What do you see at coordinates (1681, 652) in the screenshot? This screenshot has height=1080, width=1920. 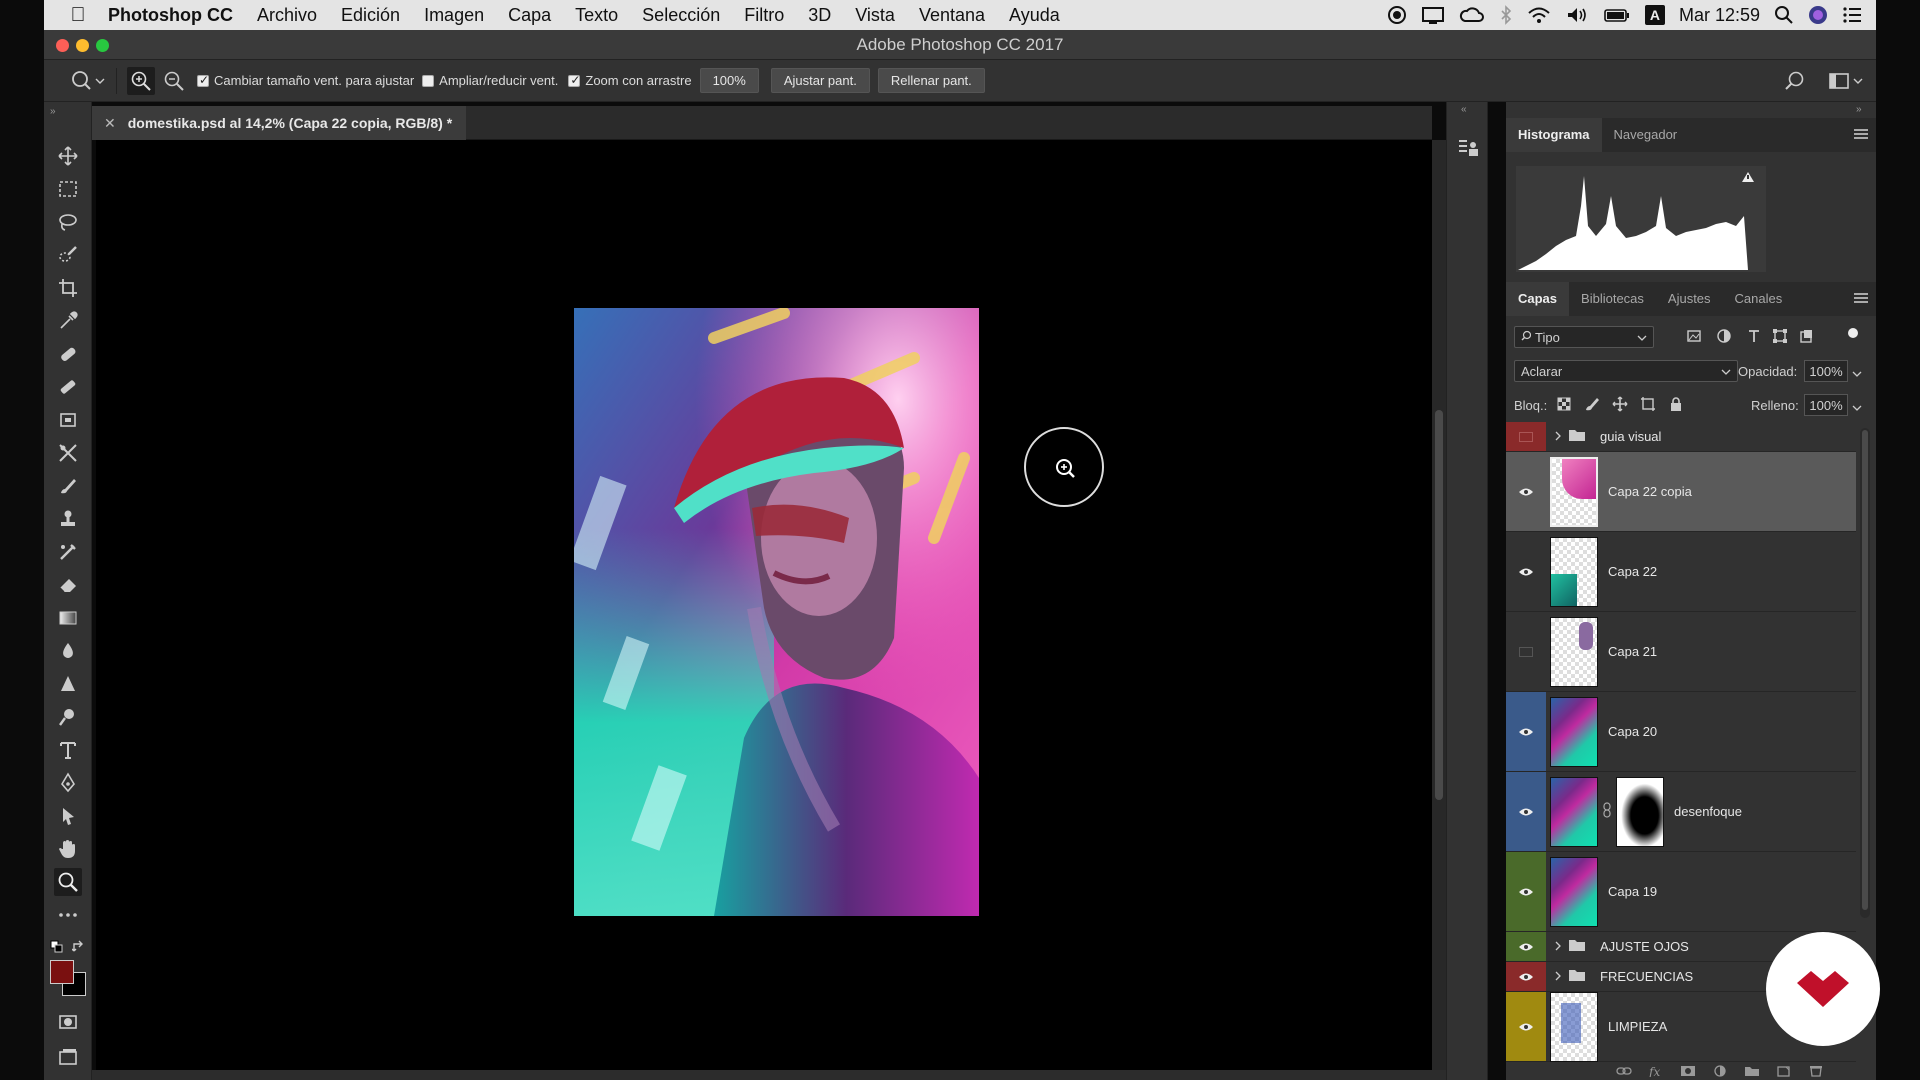 I see `layer-row-capa-21: Capa 21` at bounding box center [1681, 652].